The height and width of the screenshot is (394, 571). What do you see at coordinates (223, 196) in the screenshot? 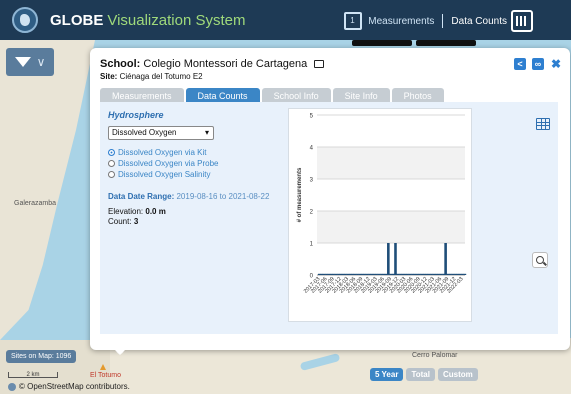
I see `date-range-value: 2019-08-16 to 2021-08-22` at bounding box center [223, 196].